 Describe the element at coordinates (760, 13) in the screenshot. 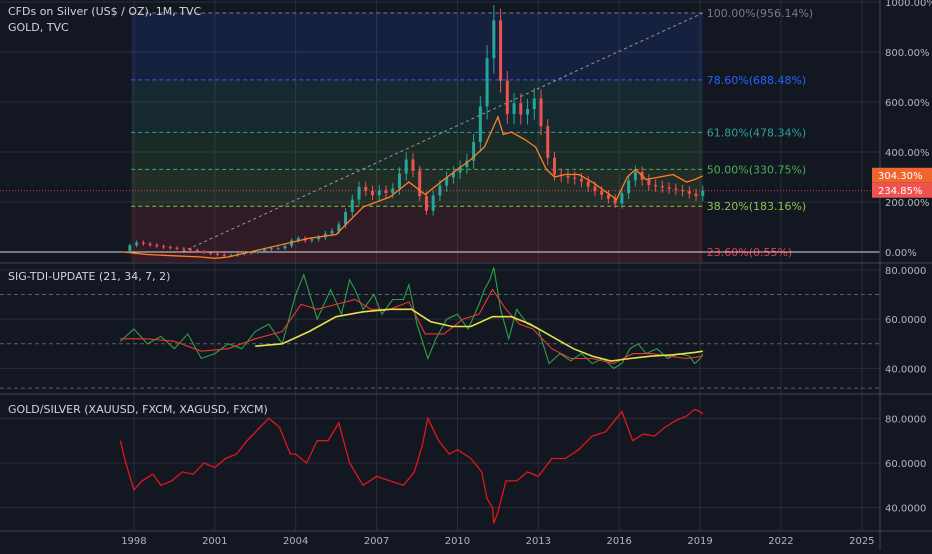

I see `fib-level-label: 100.00%(956.14%)` at that location.